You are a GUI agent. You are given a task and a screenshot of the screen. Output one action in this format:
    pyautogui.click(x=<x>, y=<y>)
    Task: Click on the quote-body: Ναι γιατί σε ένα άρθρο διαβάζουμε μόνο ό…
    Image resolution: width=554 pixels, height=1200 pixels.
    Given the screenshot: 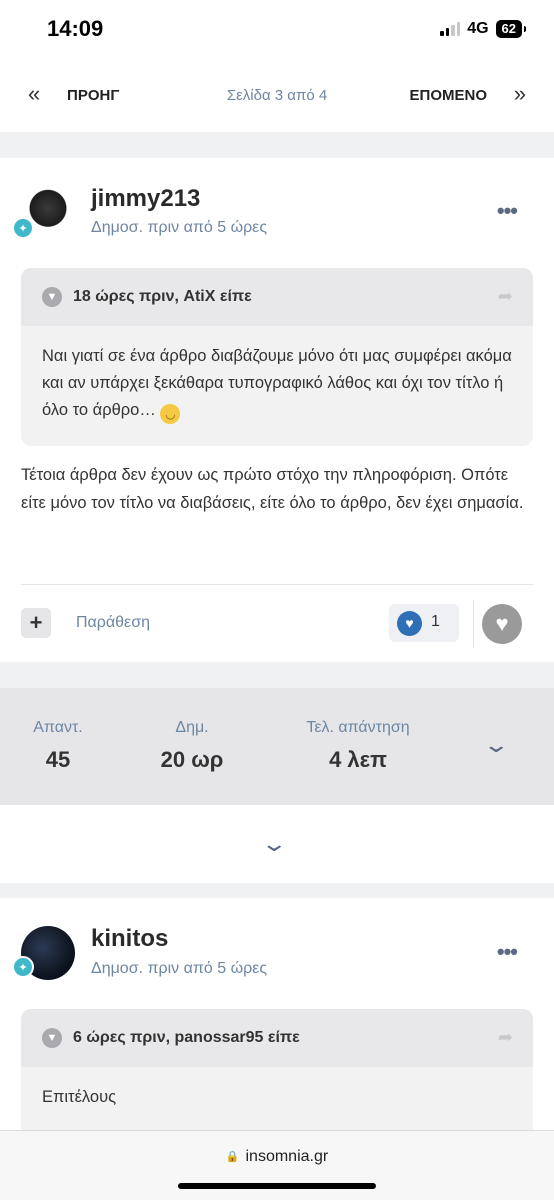 What is the action you would take?
    pyautogui.click(x=277, y=375)
    